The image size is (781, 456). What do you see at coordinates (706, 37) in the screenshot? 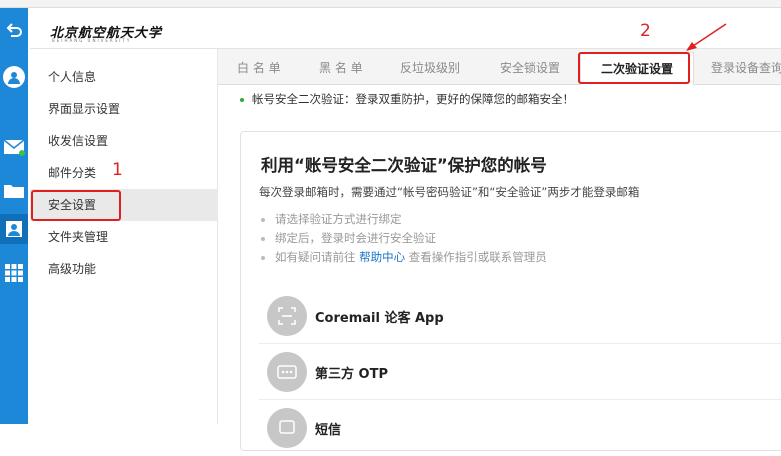
I see `annotation-arrow` at bounding box center [706, 37].